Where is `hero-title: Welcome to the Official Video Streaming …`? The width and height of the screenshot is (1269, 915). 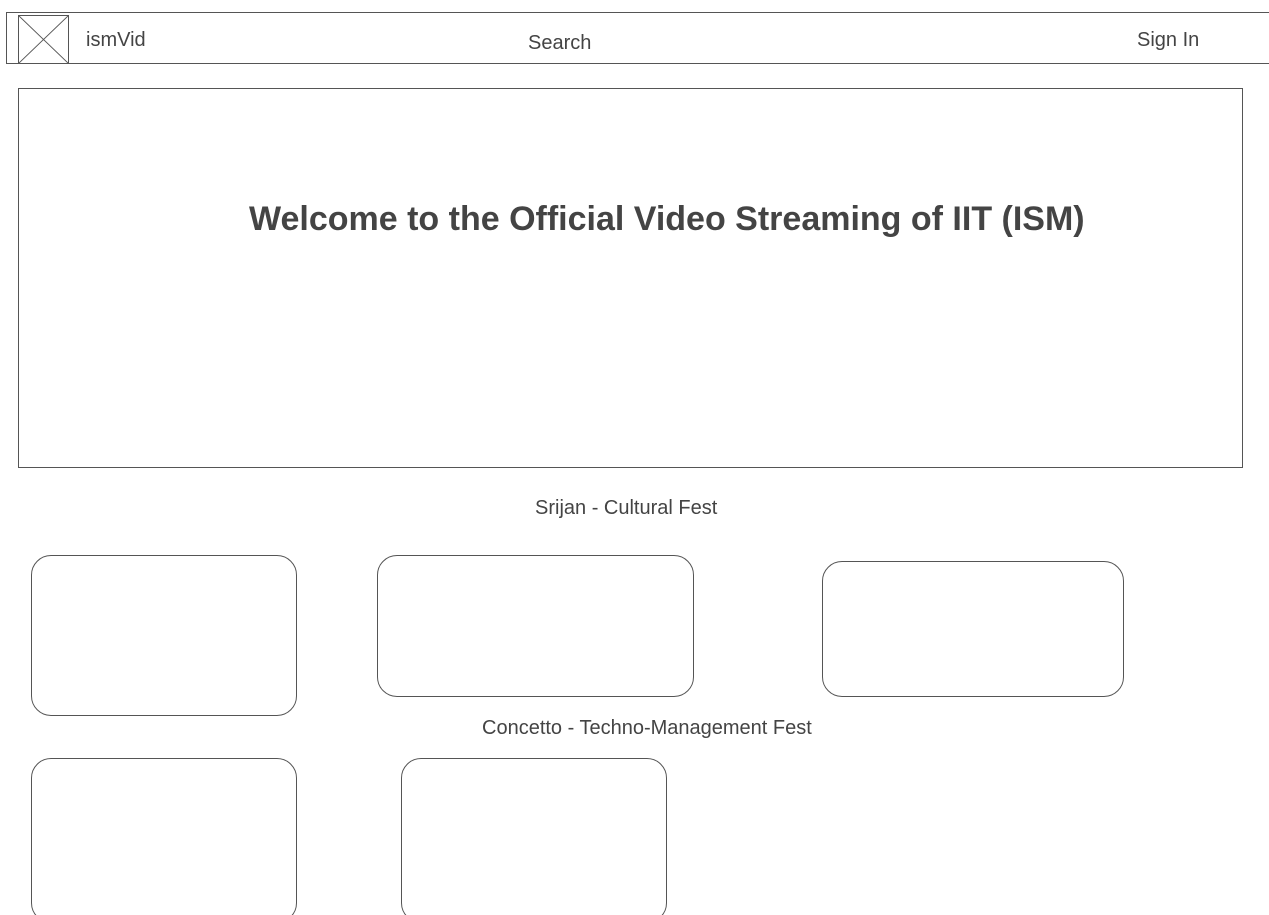
hero-title: Welcome to the Official Video Streaming … is located at coordinates (667, 219).